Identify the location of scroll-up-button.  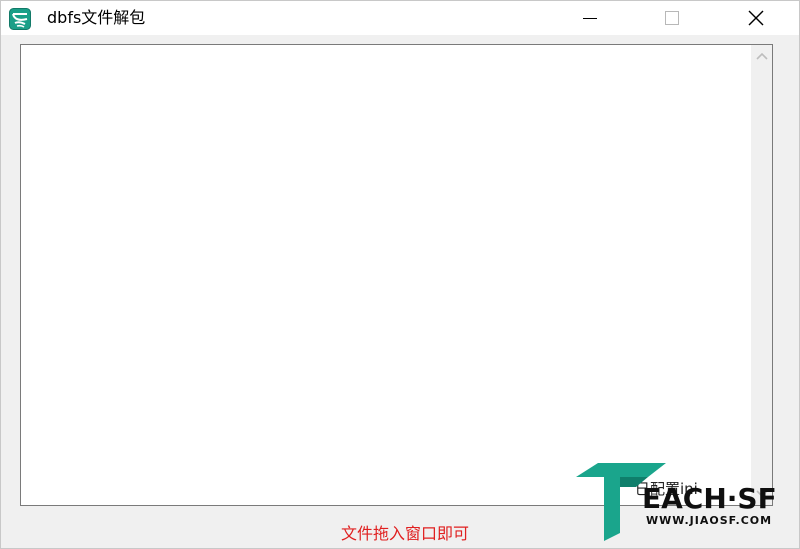
(761, 56).